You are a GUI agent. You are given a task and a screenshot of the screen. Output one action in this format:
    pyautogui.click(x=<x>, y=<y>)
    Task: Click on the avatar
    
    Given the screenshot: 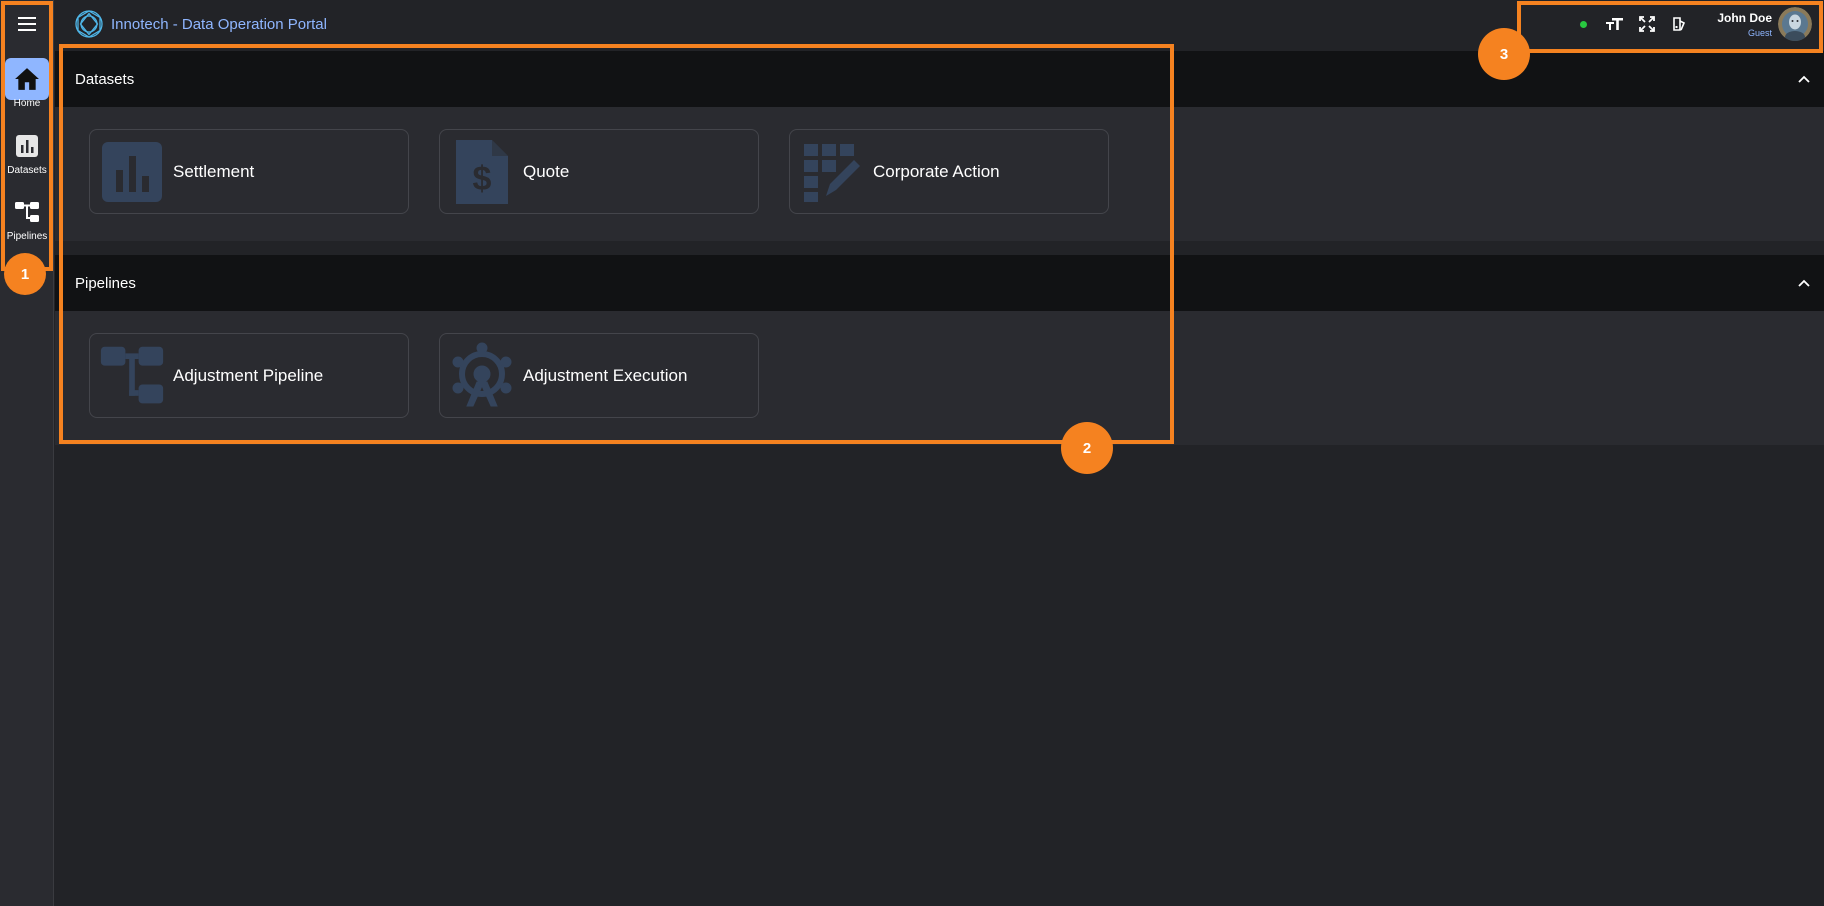 What is the action you would take?
    pyautogui.click(x=1795, y=24)
    